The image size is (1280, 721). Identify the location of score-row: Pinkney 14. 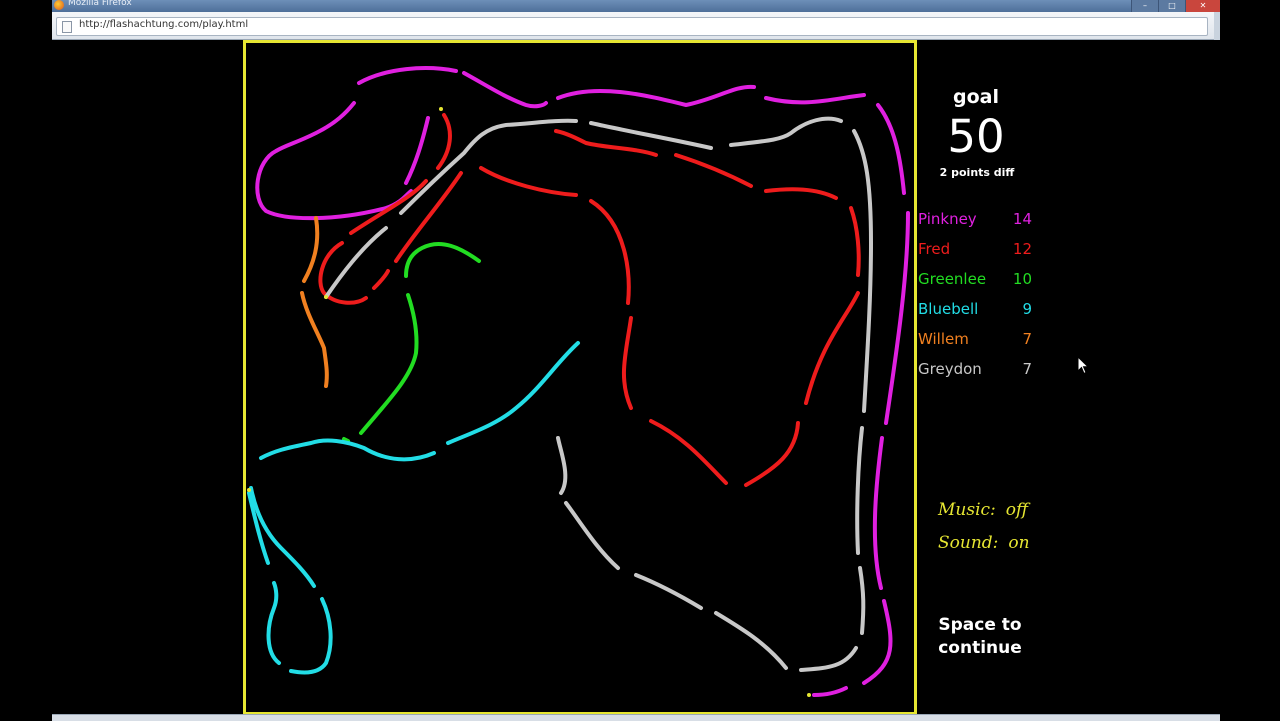
(977, 225).